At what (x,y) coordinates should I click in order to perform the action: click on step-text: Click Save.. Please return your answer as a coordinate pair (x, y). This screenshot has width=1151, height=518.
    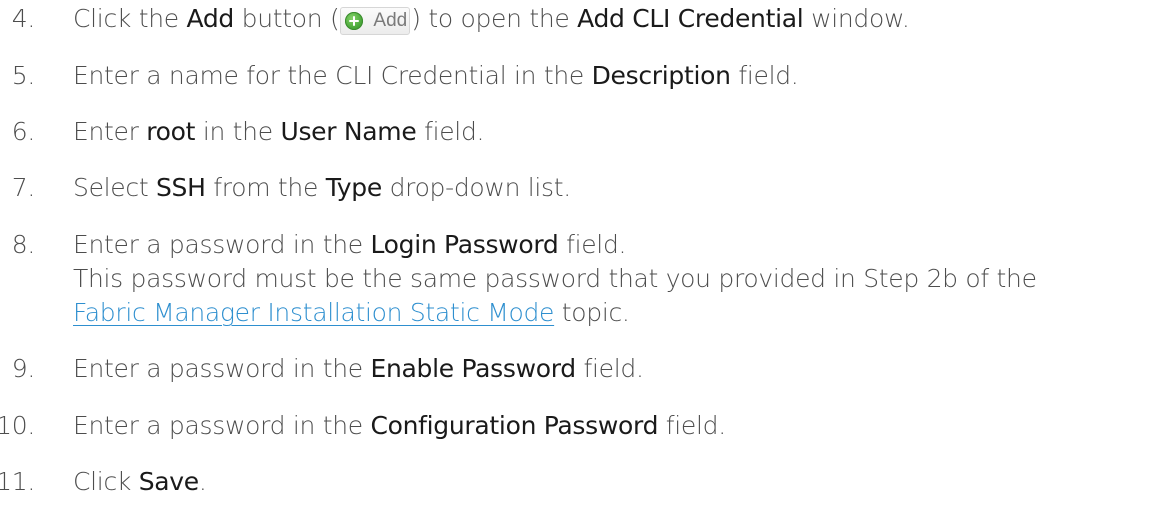
    Looking at the image, I should click on (140, 481).